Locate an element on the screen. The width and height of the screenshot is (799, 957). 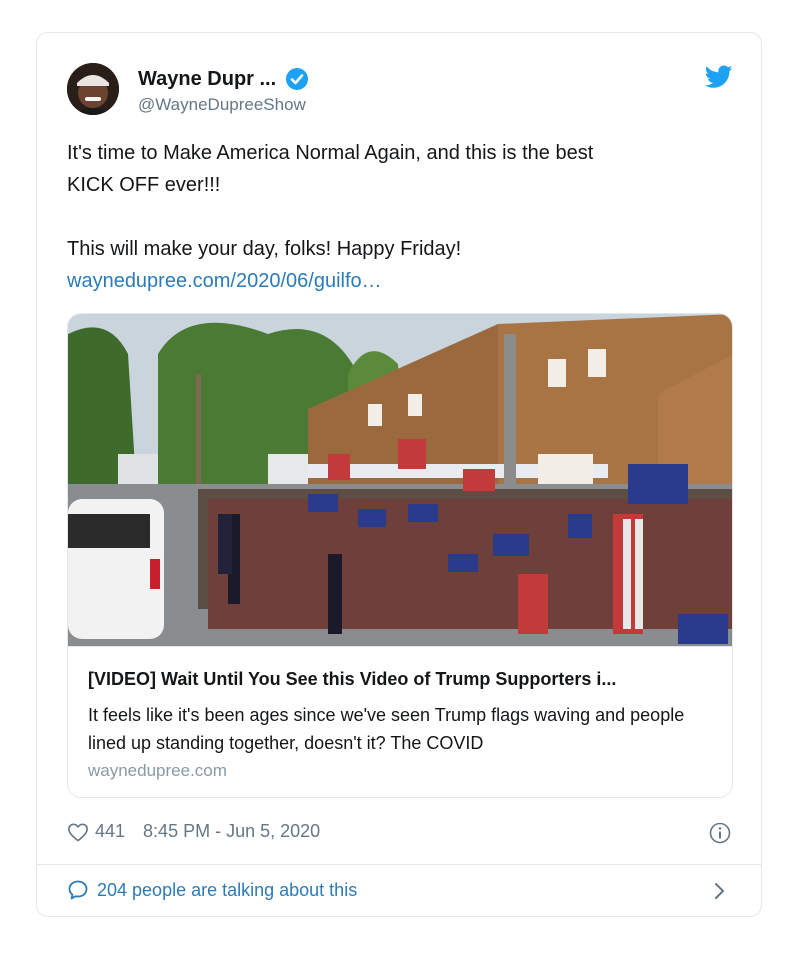
heart-icon is located at coordinates (78, 832).